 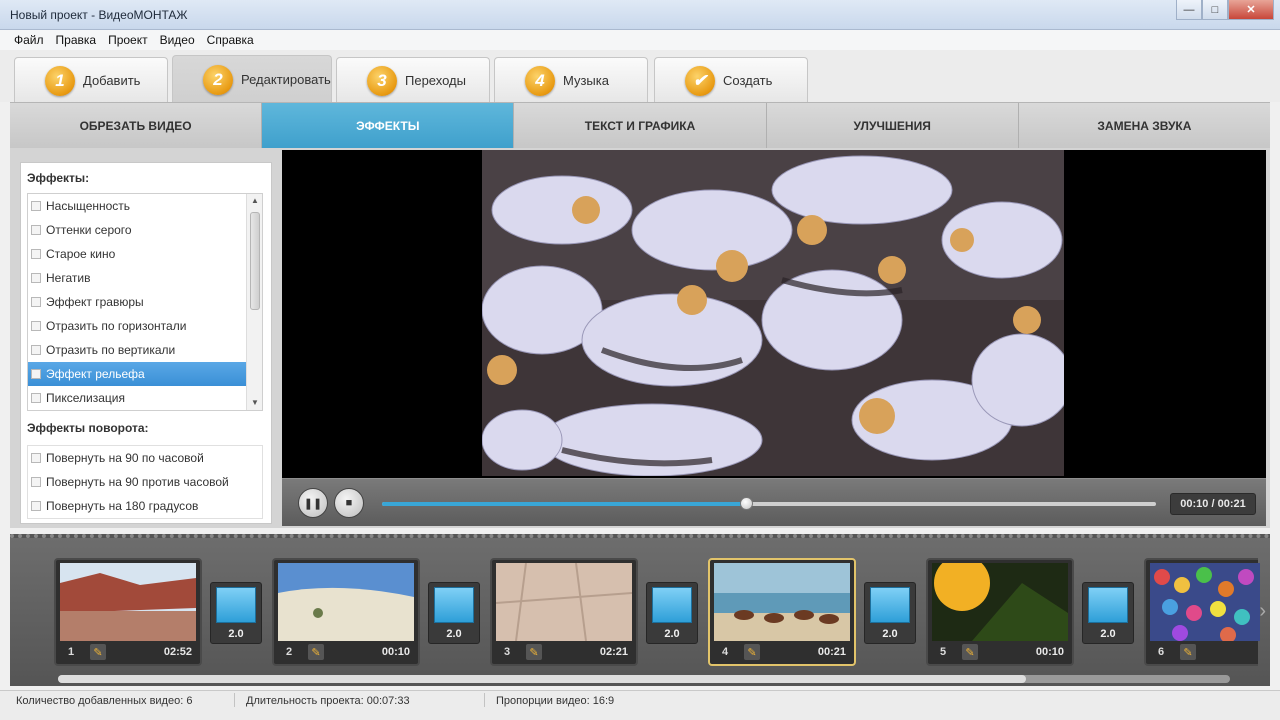 What do you see at coordinates (1262, 611) in the screenshot?
I see `chevron-right-icon: ›` at bounding box center [1262, 611].